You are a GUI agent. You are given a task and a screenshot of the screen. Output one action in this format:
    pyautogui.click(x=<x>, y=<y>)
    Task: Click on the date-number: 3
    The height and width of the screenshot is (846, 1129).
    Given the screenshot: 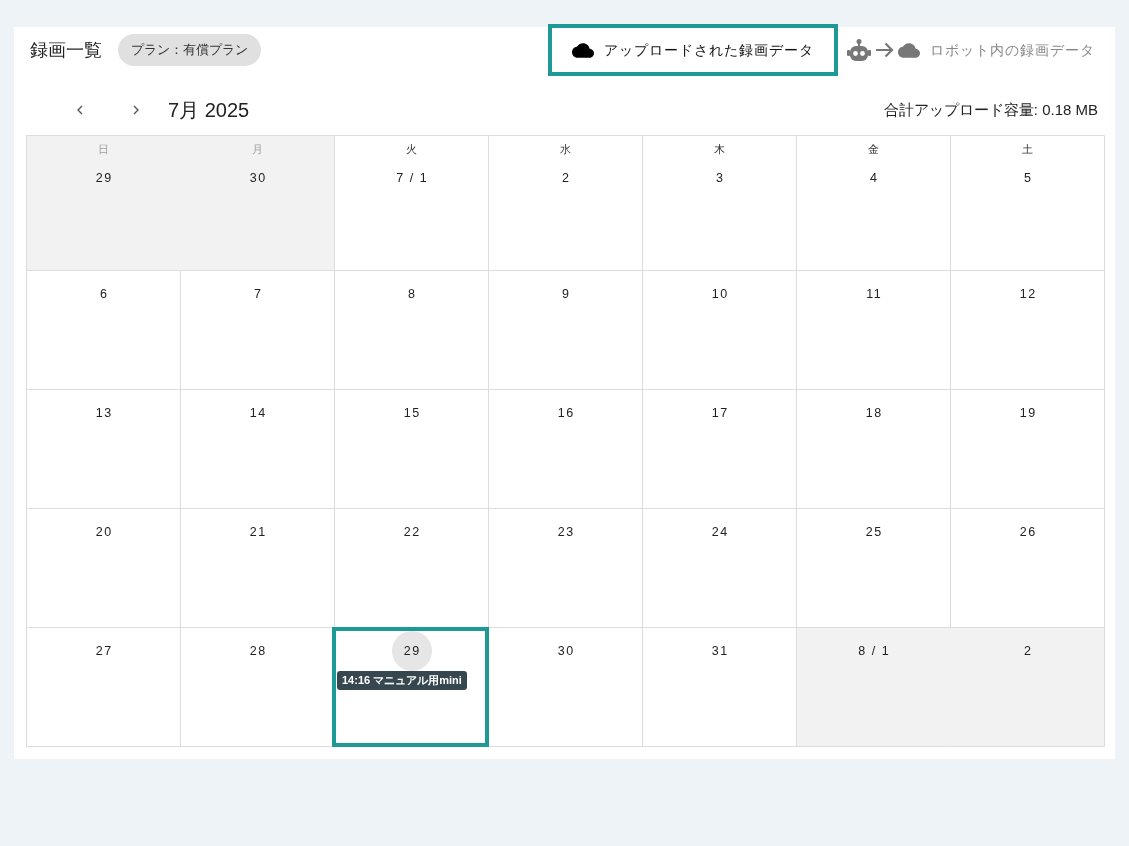 What is the action you would take?
    pyautogui.click(x=720, y=178)
    